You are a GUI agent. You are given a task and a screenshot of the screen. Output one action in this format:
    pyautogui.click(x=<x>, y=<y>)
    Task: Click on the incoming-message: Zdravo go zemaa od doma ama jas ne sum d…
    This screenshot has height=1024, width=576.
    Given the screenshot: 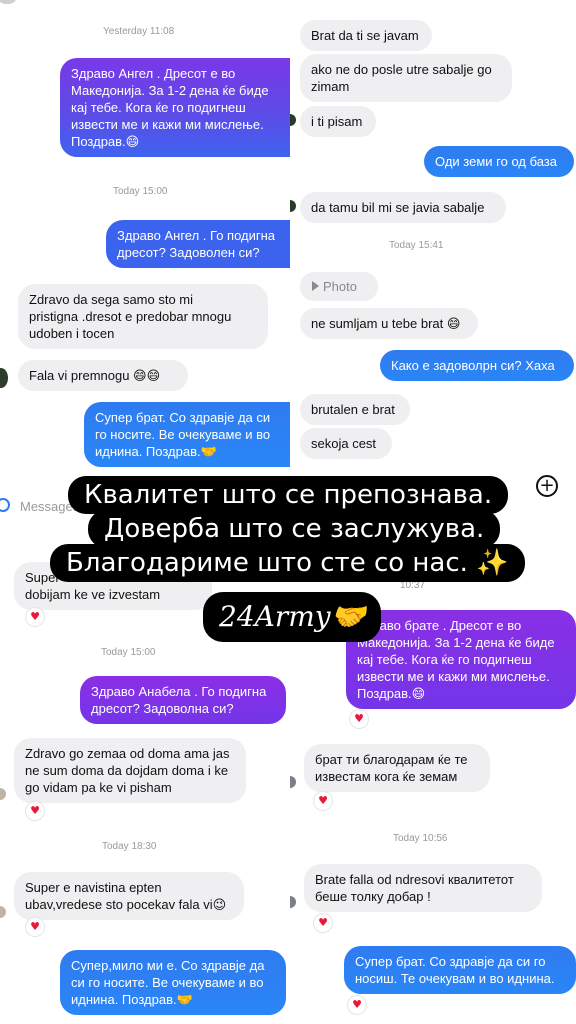 What is the action you would take?
    pyautogui.click(x=130, y=770)
    